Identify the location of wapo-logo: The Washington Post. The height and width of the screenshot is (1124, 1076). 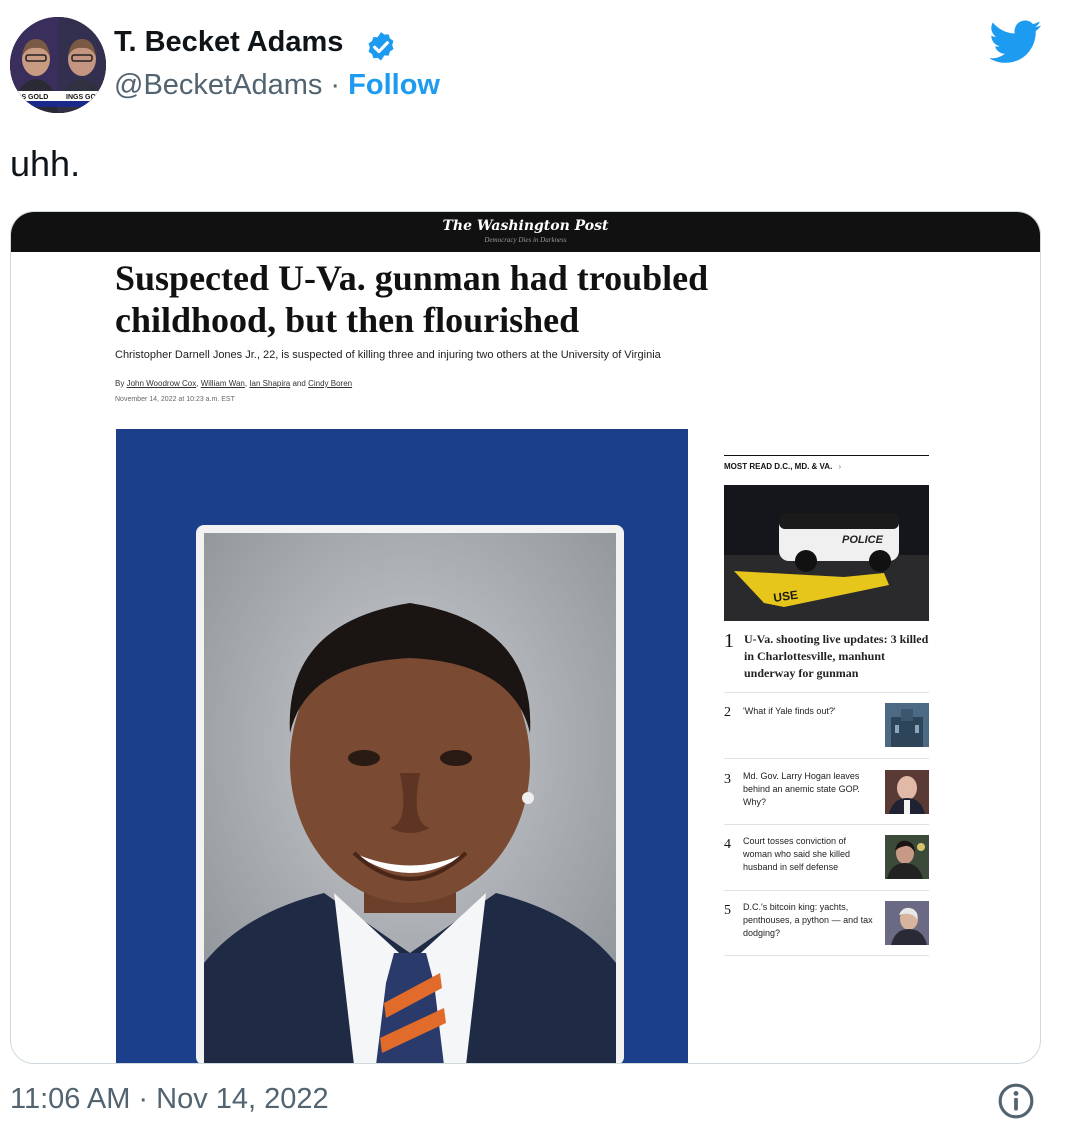
(525, 226).